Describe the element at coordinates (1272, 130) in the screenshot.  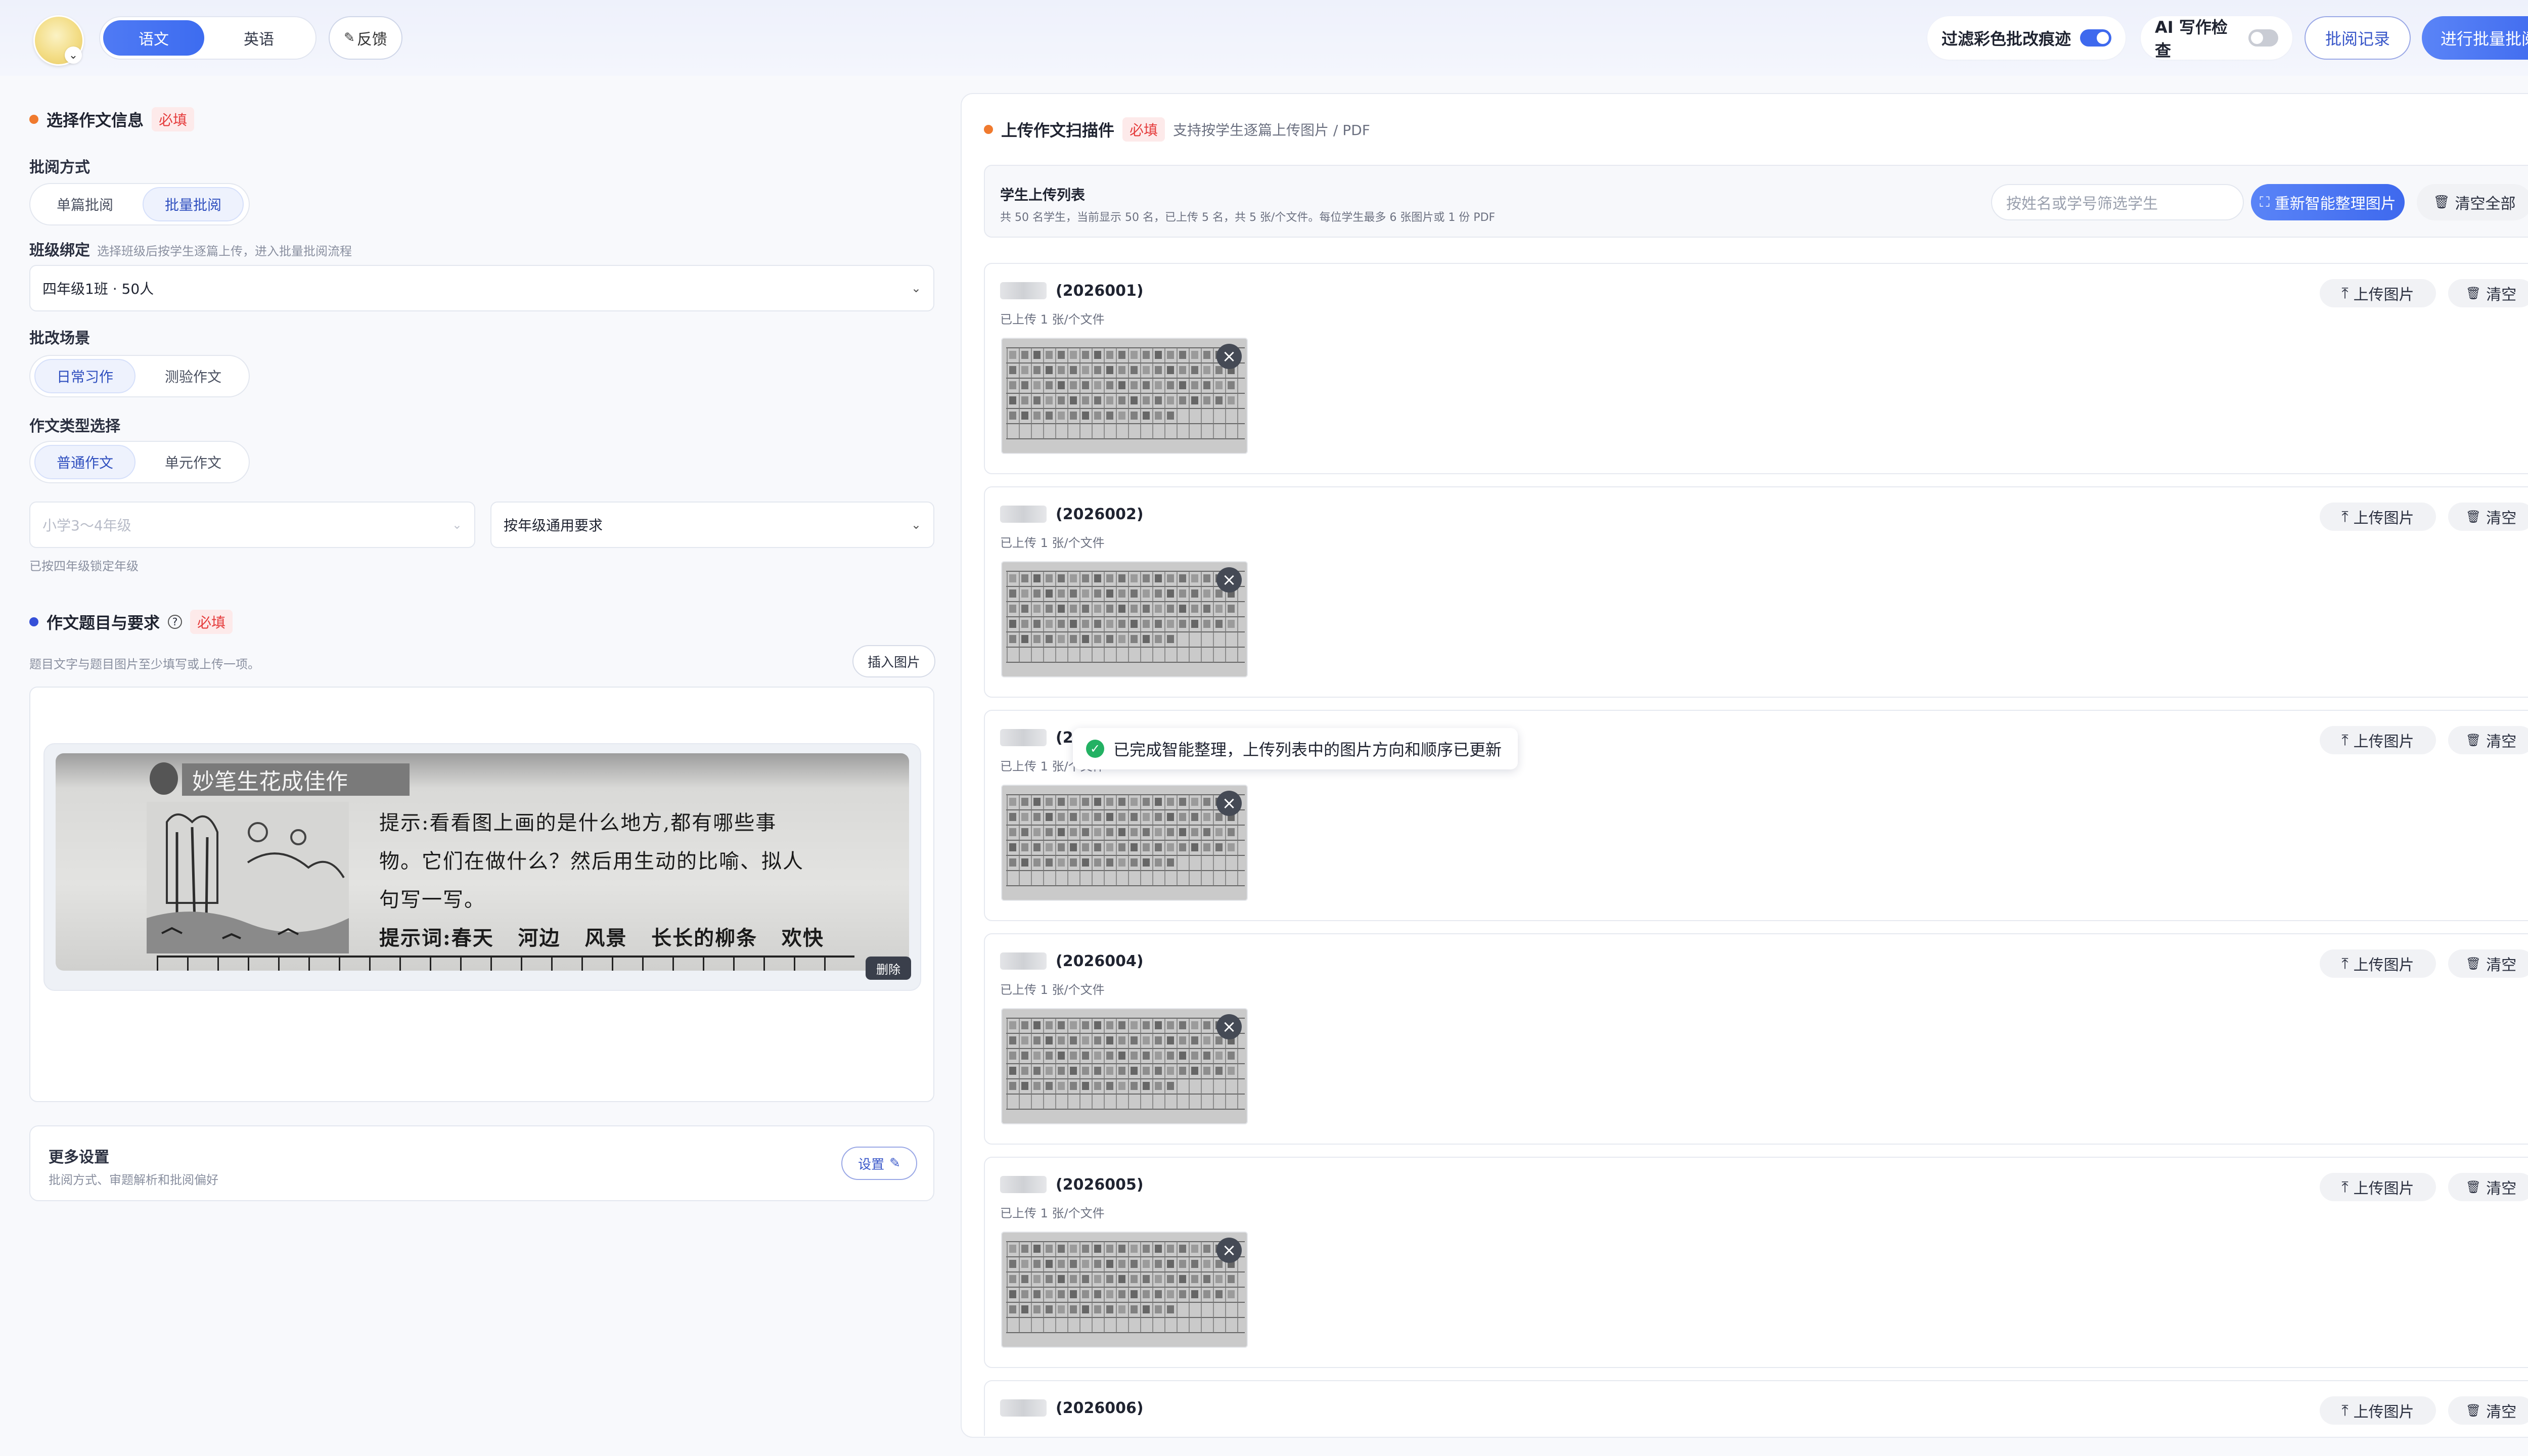
I see `section-subtitle: 支持按学生逐篇上传图片 / PDF` at that location.